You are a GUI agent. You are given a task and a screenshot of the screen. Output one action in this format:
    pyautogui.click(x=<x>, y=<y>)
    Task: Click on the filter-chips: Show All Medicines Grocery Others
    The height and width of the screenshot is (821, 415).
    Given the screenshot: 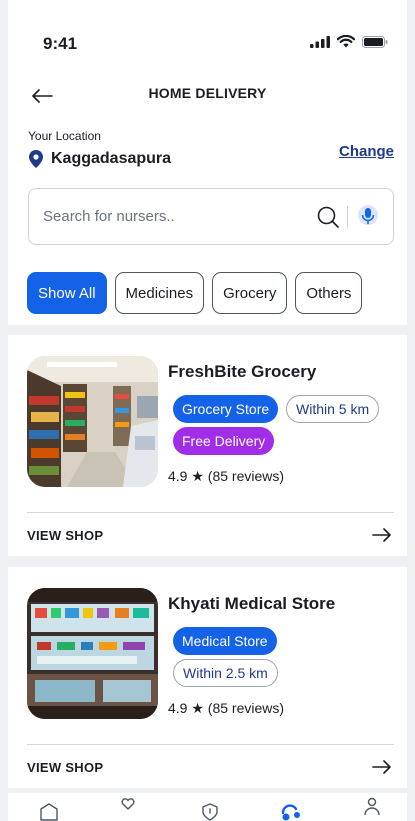 What is the action you would take?
    pyautogui.click(x=195, y=293)
    